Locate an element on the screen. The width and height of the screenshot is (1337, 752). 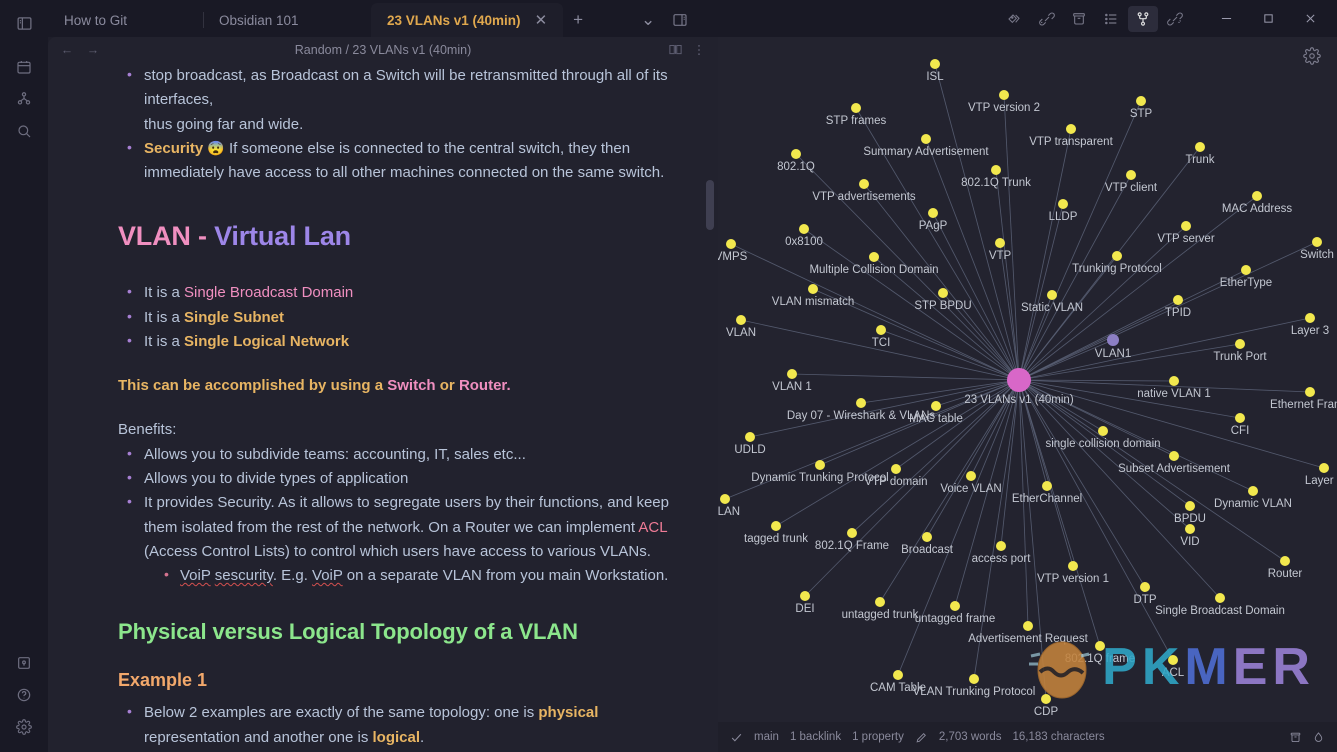
new-tab-button: + is located at coordinates (578, 20).